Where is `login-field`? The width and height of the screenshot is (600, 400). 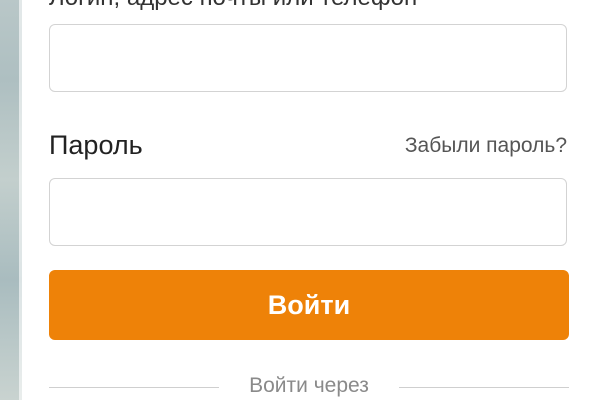
login-field is located at coordinates (308, 58).